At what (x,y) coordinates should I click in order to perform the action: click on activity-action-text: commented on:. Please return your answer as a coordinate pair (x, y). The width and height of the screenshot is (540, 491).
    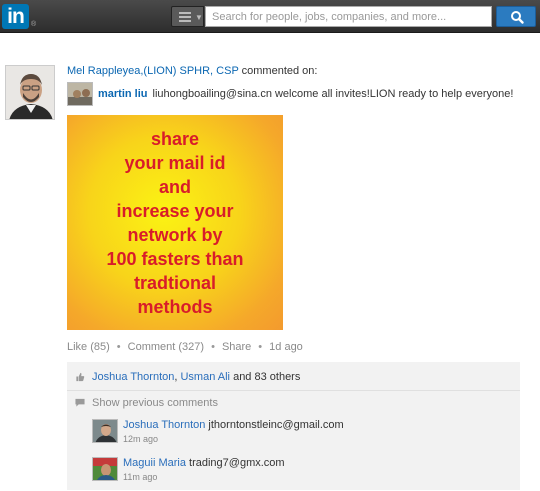
    Looking at the image, I should click on (279, 71).